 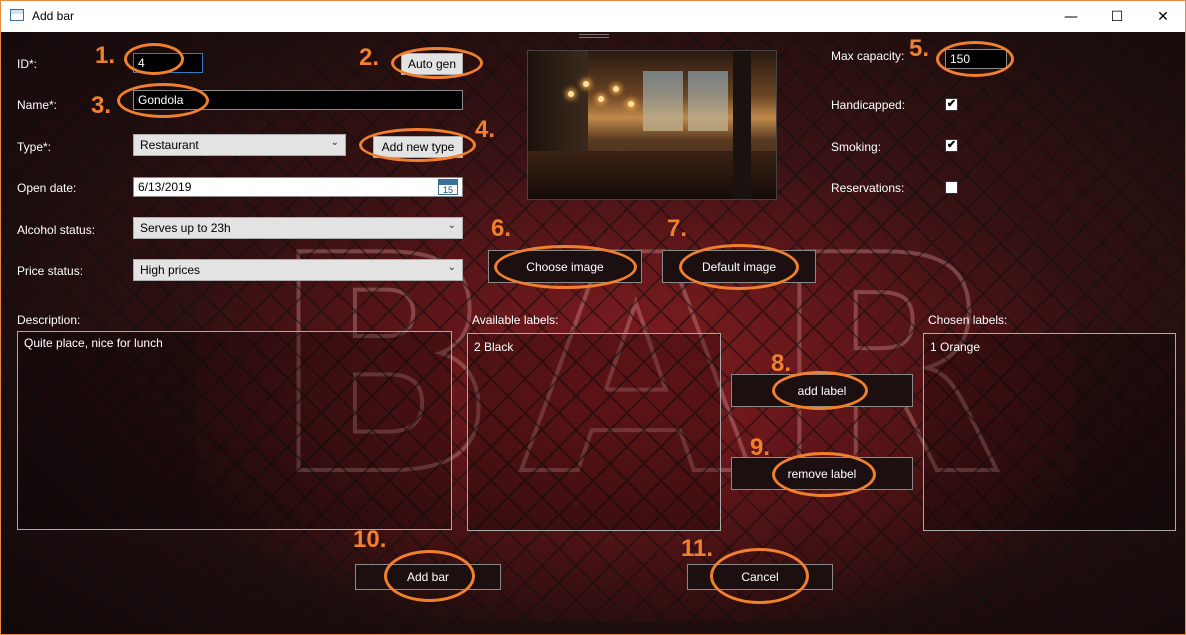 I want to click on list-item: 1 Orange, so click(x=1049, y=346).